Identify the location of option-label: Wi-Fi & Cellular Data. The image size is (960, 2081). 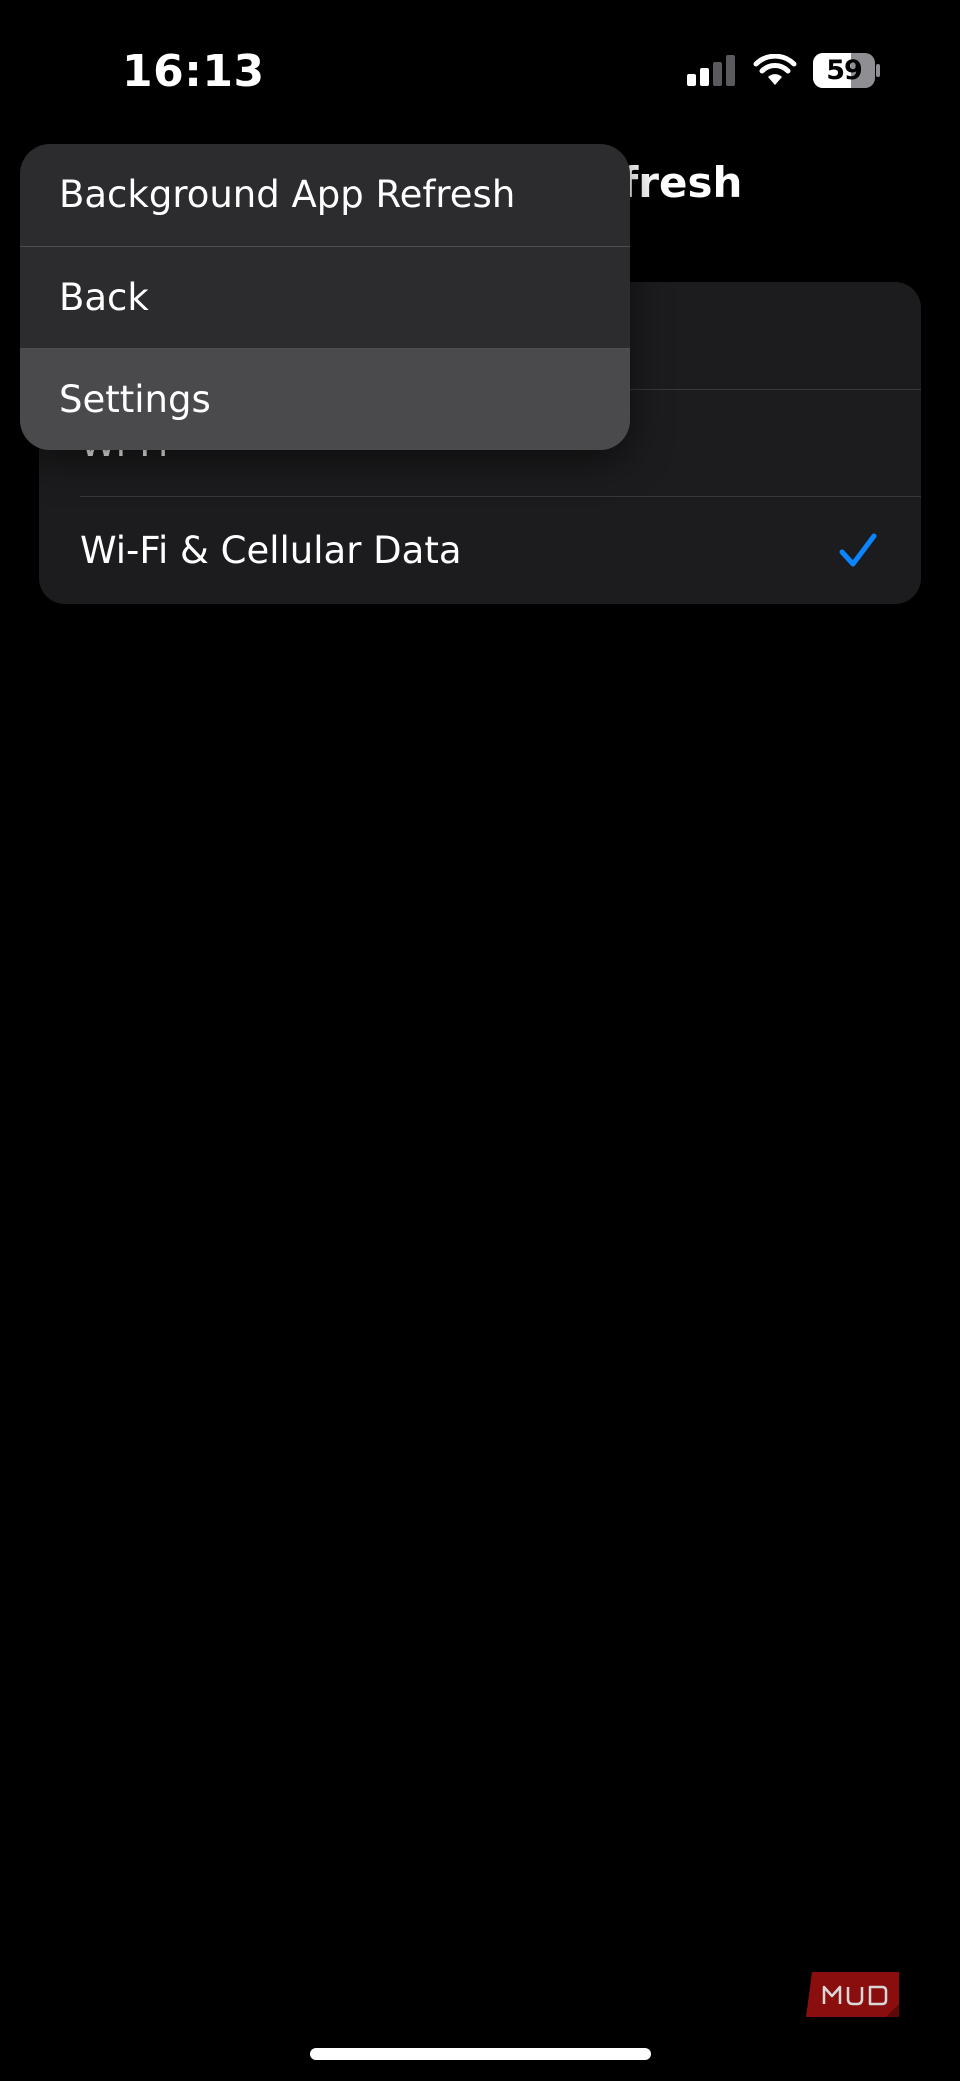
(271, 550).